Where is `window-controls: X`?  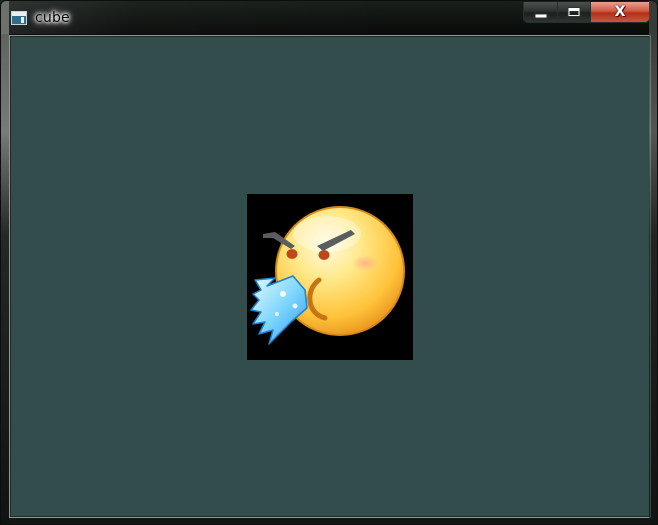
window-controls: X is located at coordinates (586, 12).